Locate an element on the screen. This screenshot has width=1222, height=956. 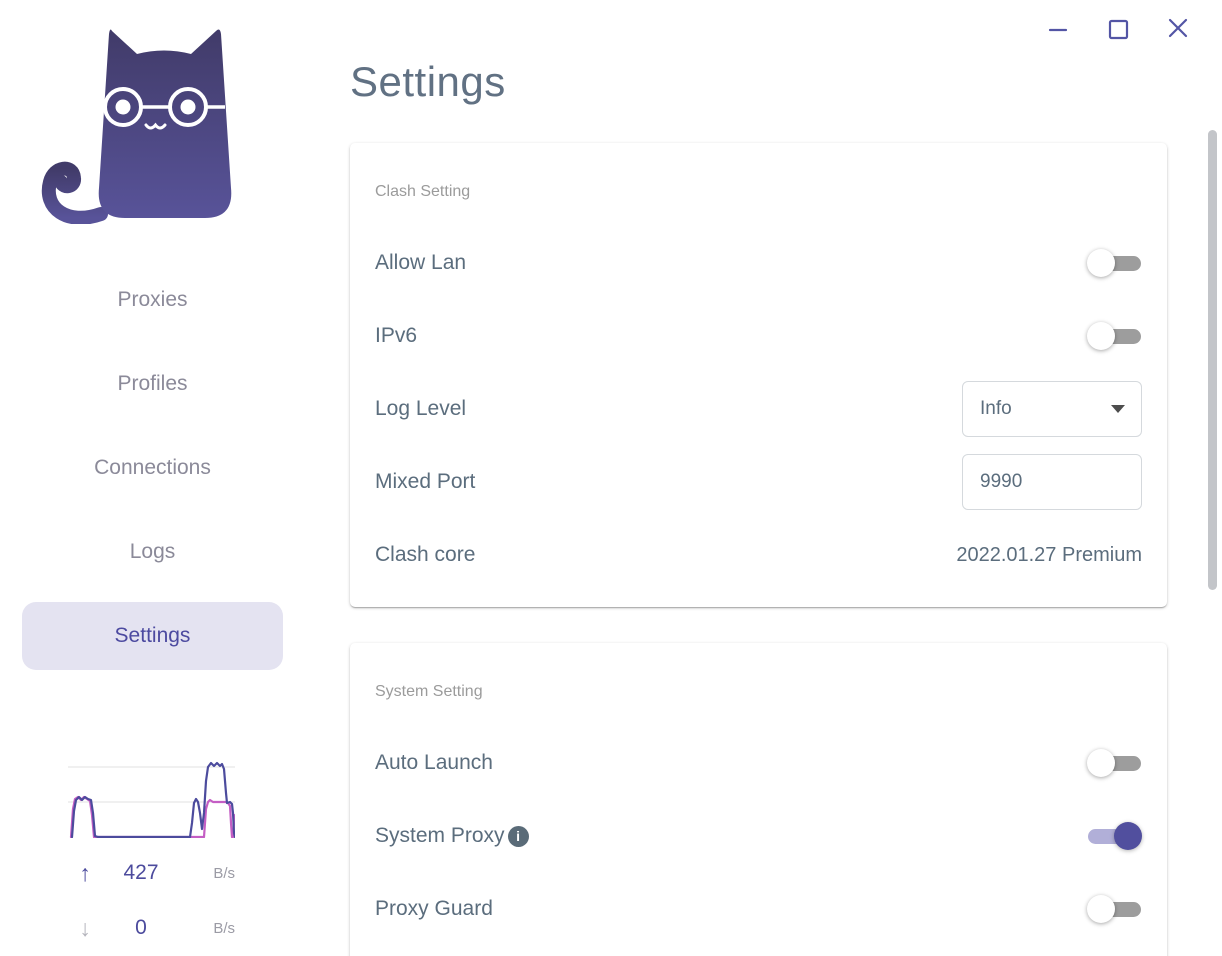
sidebar-item-settings: Settings is located at coordinates (152, 636).